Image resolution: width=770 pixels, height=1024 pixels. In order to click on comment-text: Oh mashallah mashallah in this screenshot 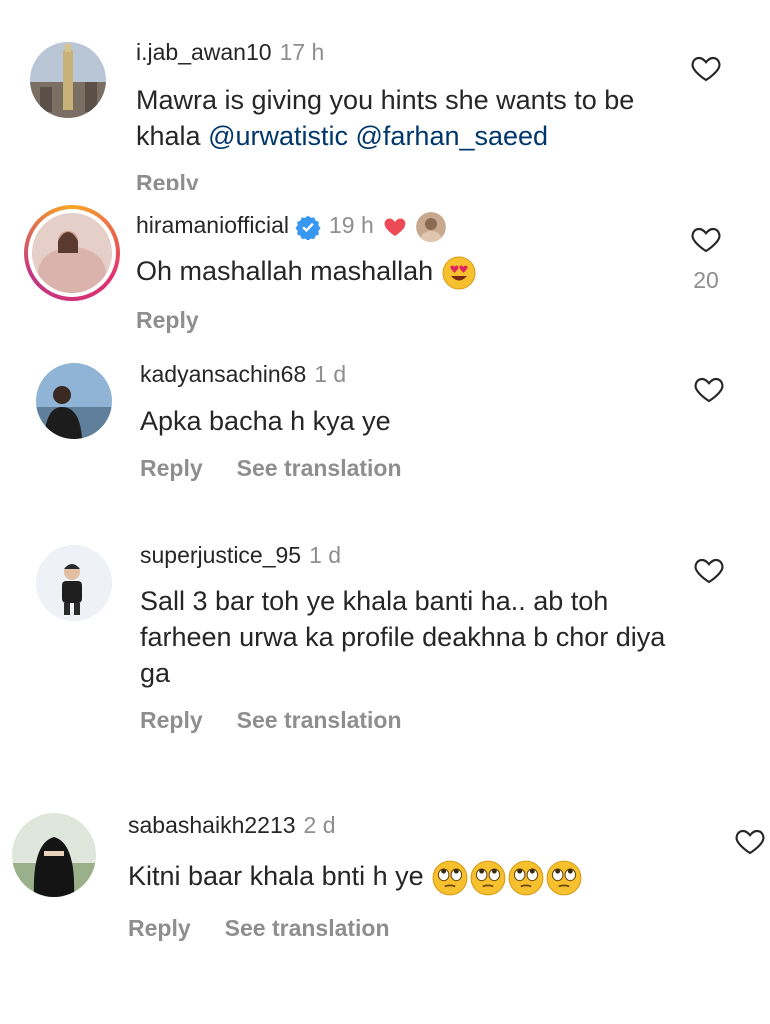, I will do `click(396, 272)`.